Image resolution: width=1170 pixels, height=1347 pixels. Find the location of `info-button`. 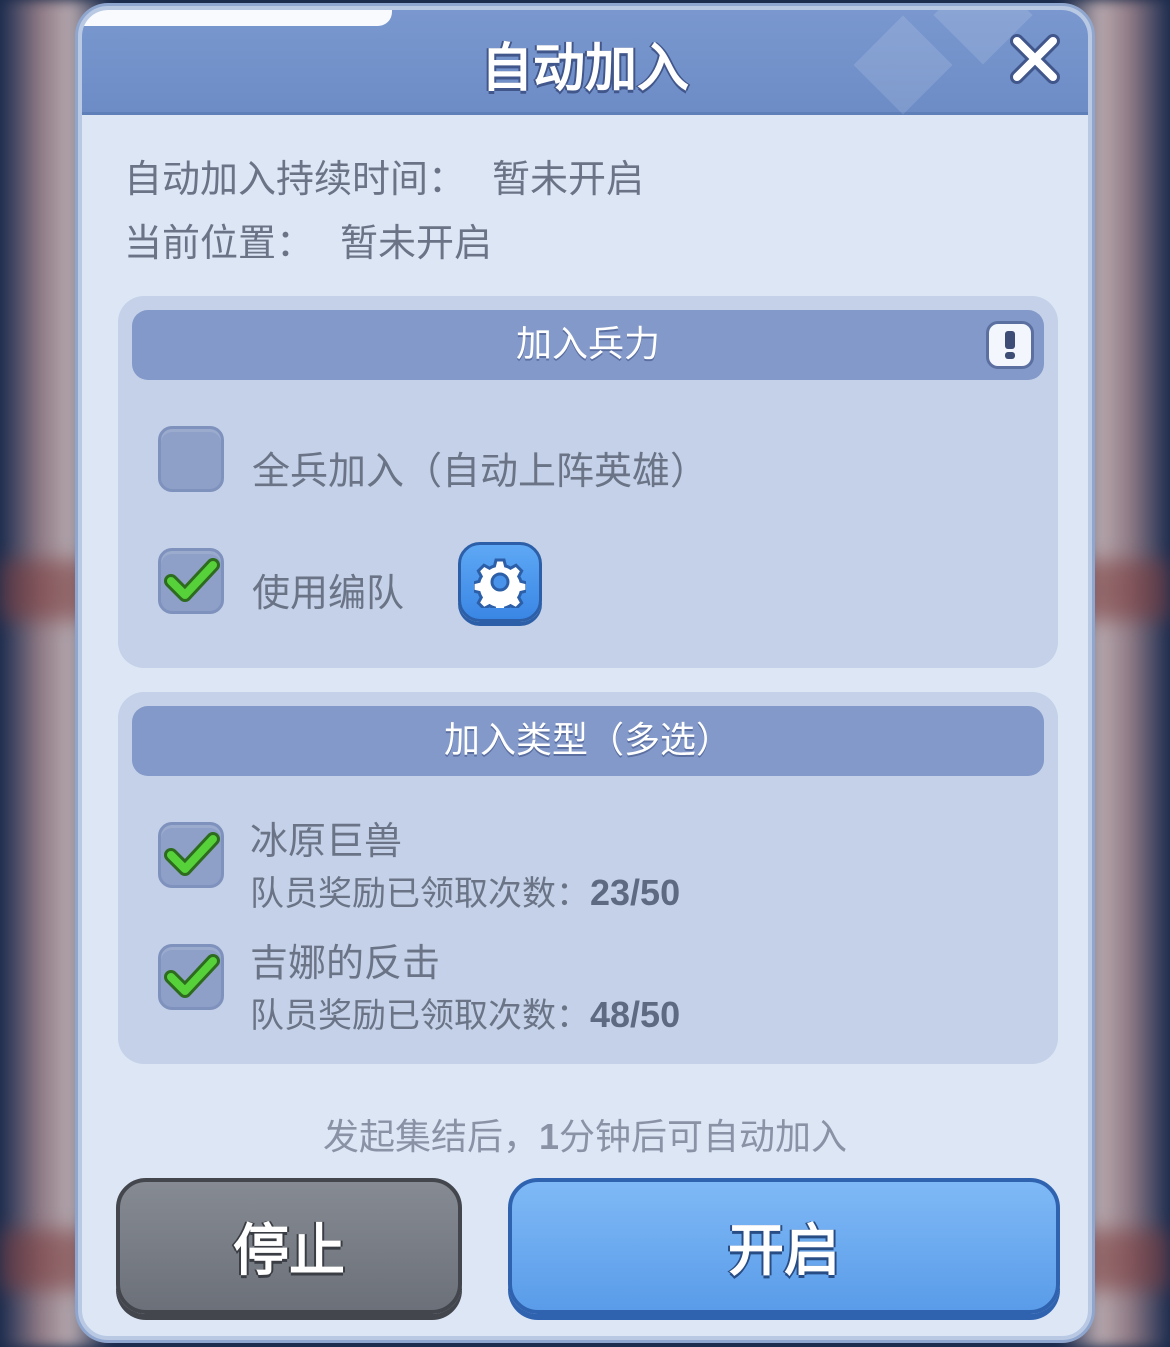

info-button is located at coordinates (1010, 345).